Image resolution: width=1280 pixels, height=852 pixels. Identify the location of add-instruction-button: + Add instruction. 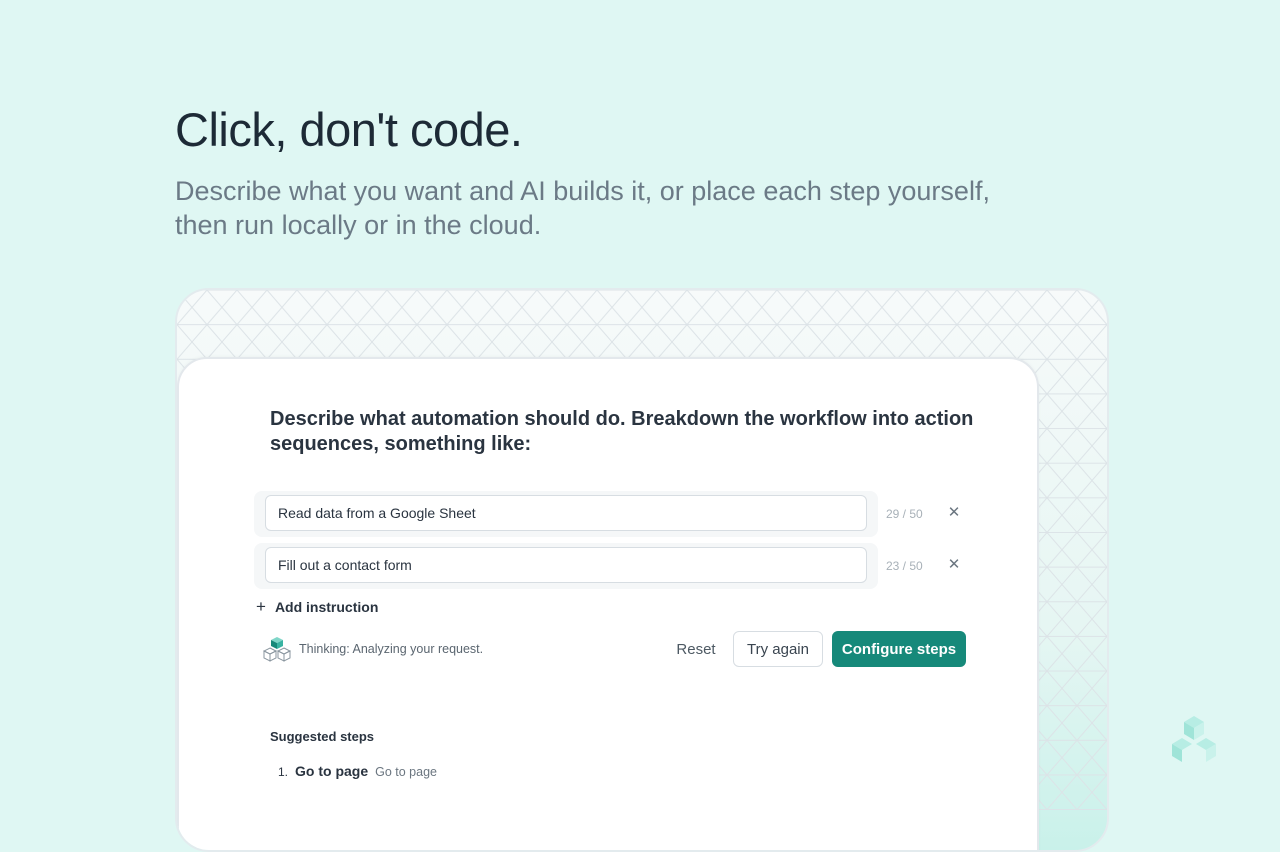
(317, 606).